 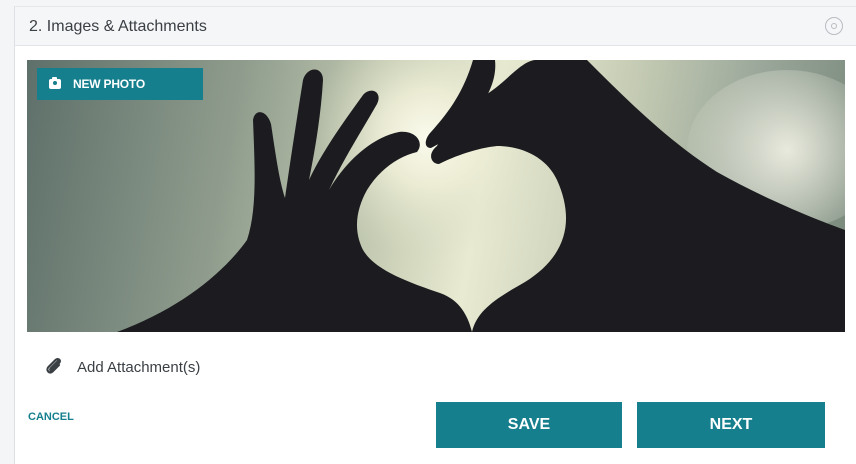 What do you see at coordinates (53, 365) in the screenshot?
I see `paperclip-icon` at bounding box center [53, 365].